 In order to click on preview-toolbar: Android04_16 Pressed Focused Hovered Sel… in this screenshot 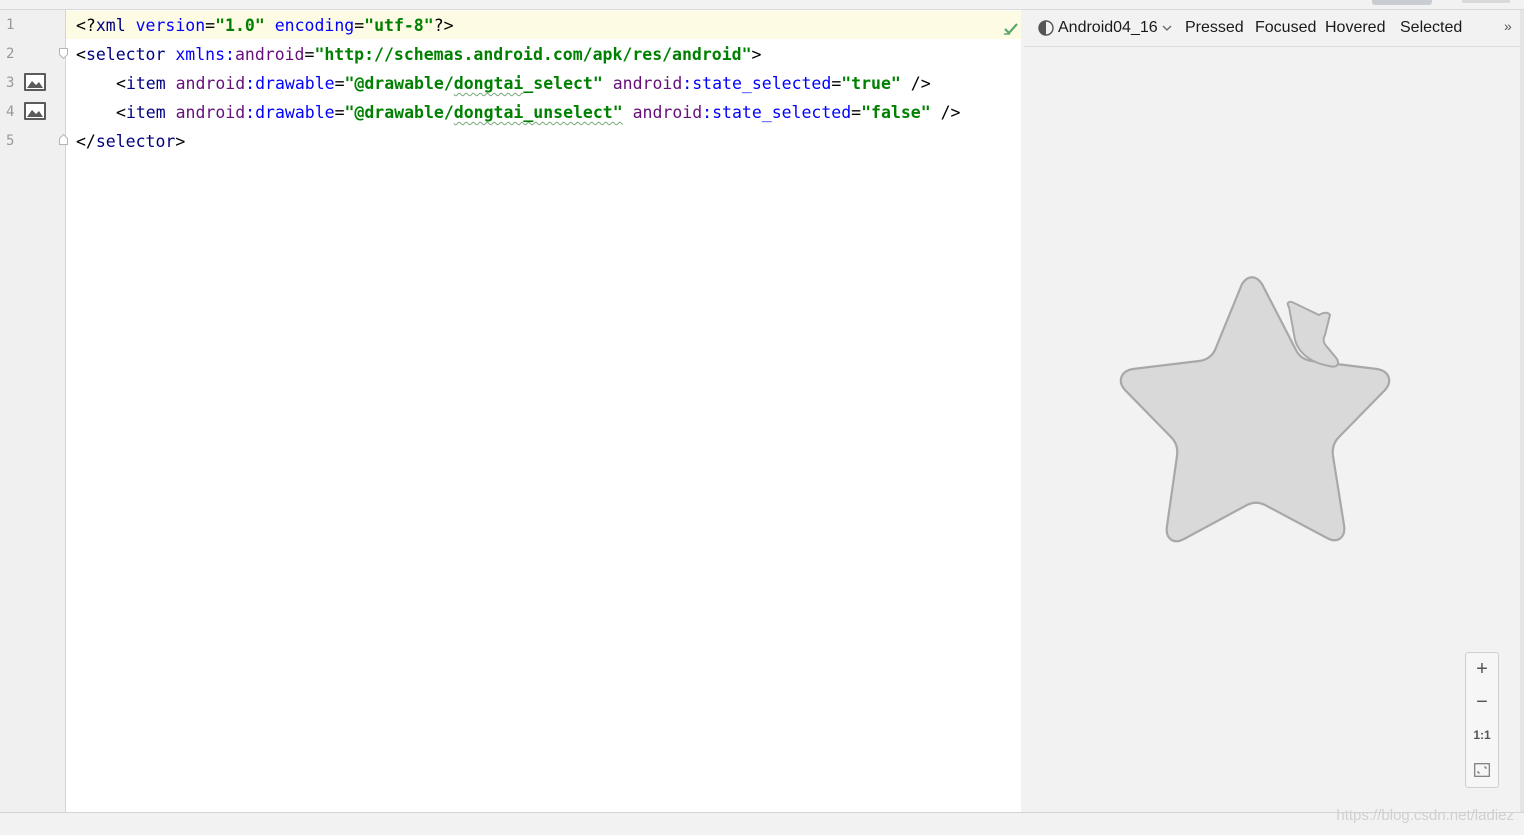, I will do `click(1272, 28)`.